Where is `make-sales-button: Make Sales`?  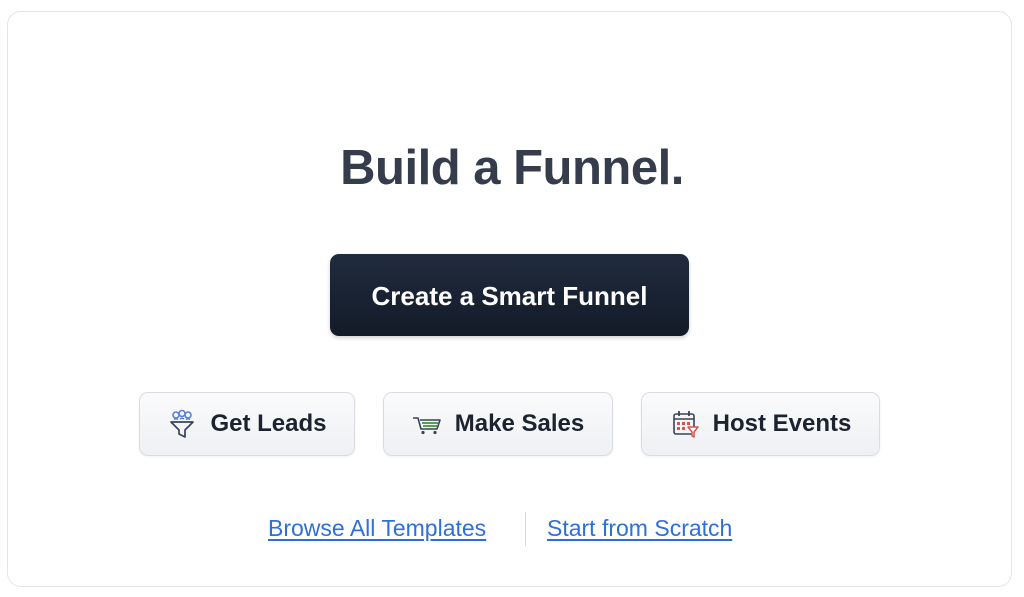 make-sales-button: Make Sales is located at coordinates (498, 424).